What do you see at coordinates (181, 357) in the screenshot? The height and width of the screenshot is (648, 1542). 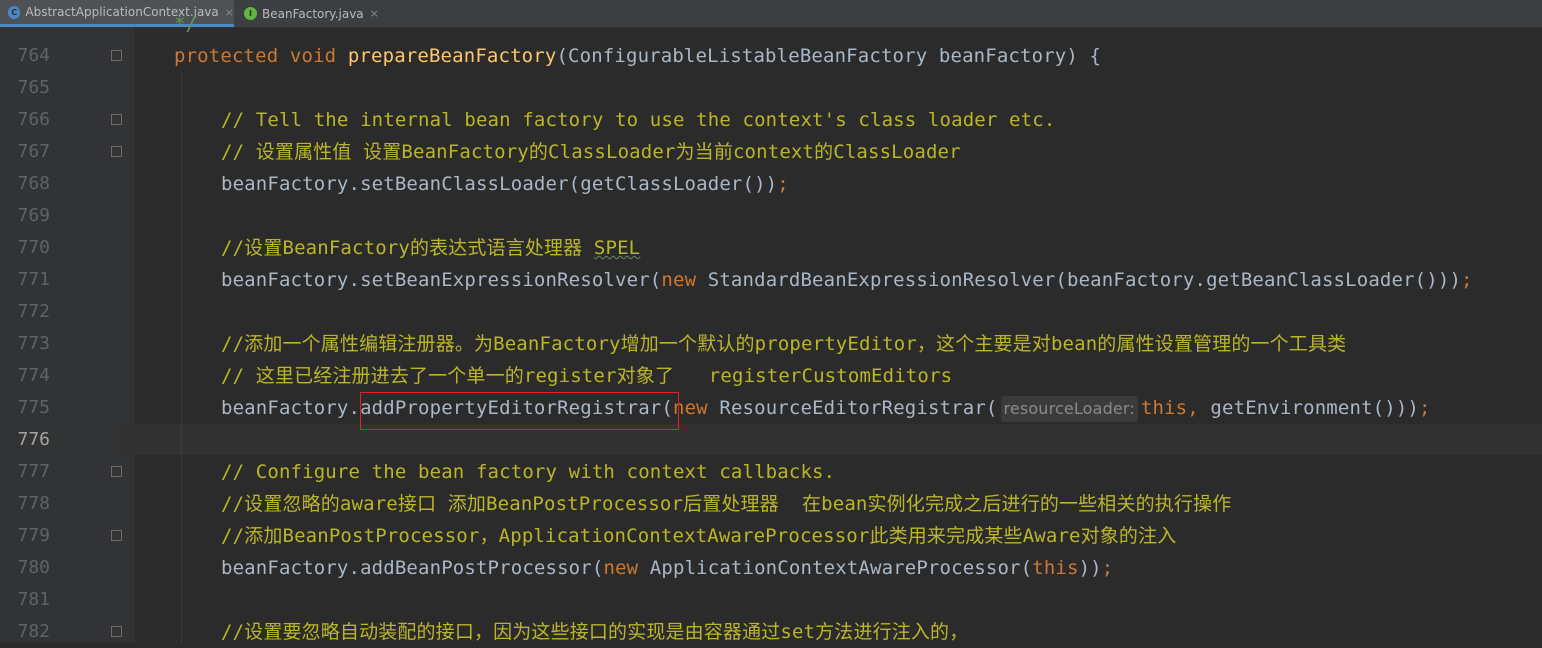 I see `indent-guide` at bounding box center [181, 357].